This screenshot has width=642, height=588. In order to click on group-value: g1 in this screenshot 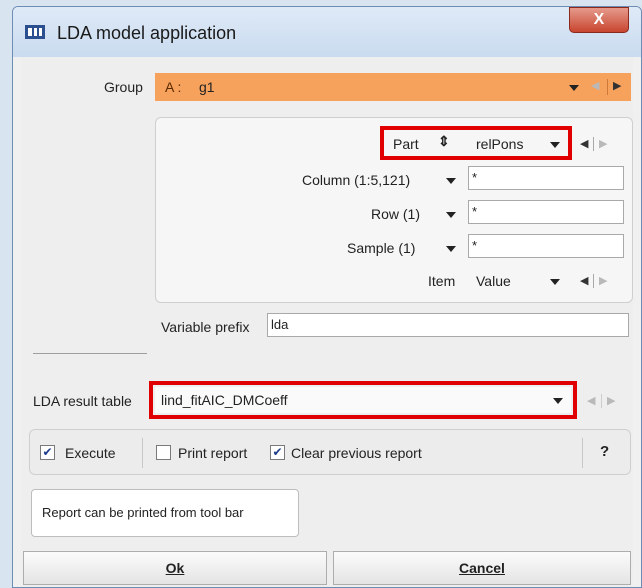, I will do `click(207, 87)`.